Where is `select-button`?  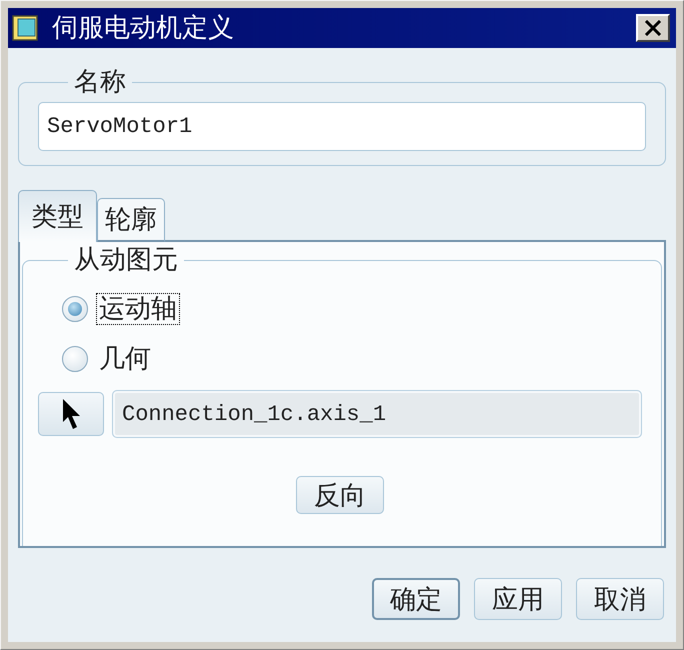 select-button is located at coordinates (71, 414).